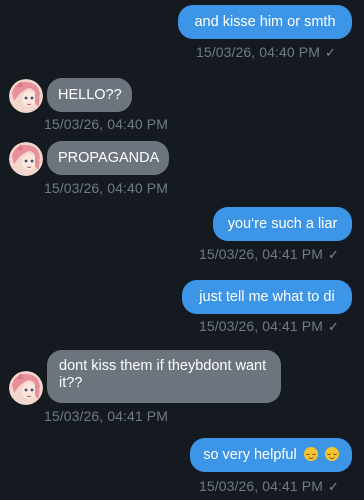  I want to click on message-bubble: just tell me what to di, so click(267, 297).